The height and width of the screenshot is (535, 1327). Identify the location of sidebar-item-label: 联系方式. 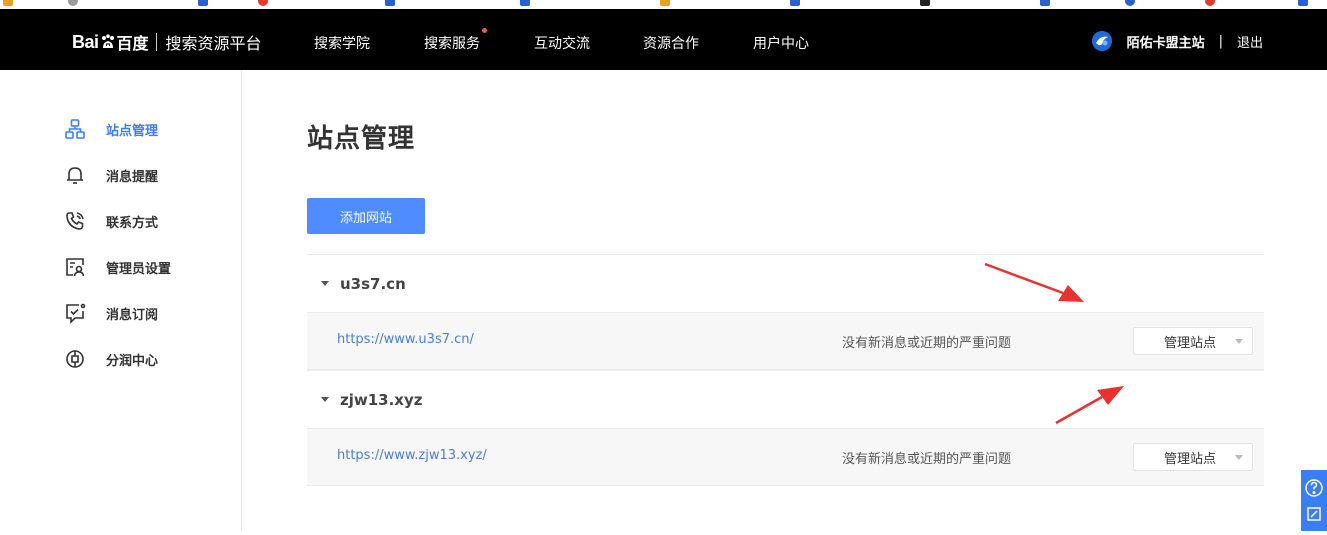
(132, 223).